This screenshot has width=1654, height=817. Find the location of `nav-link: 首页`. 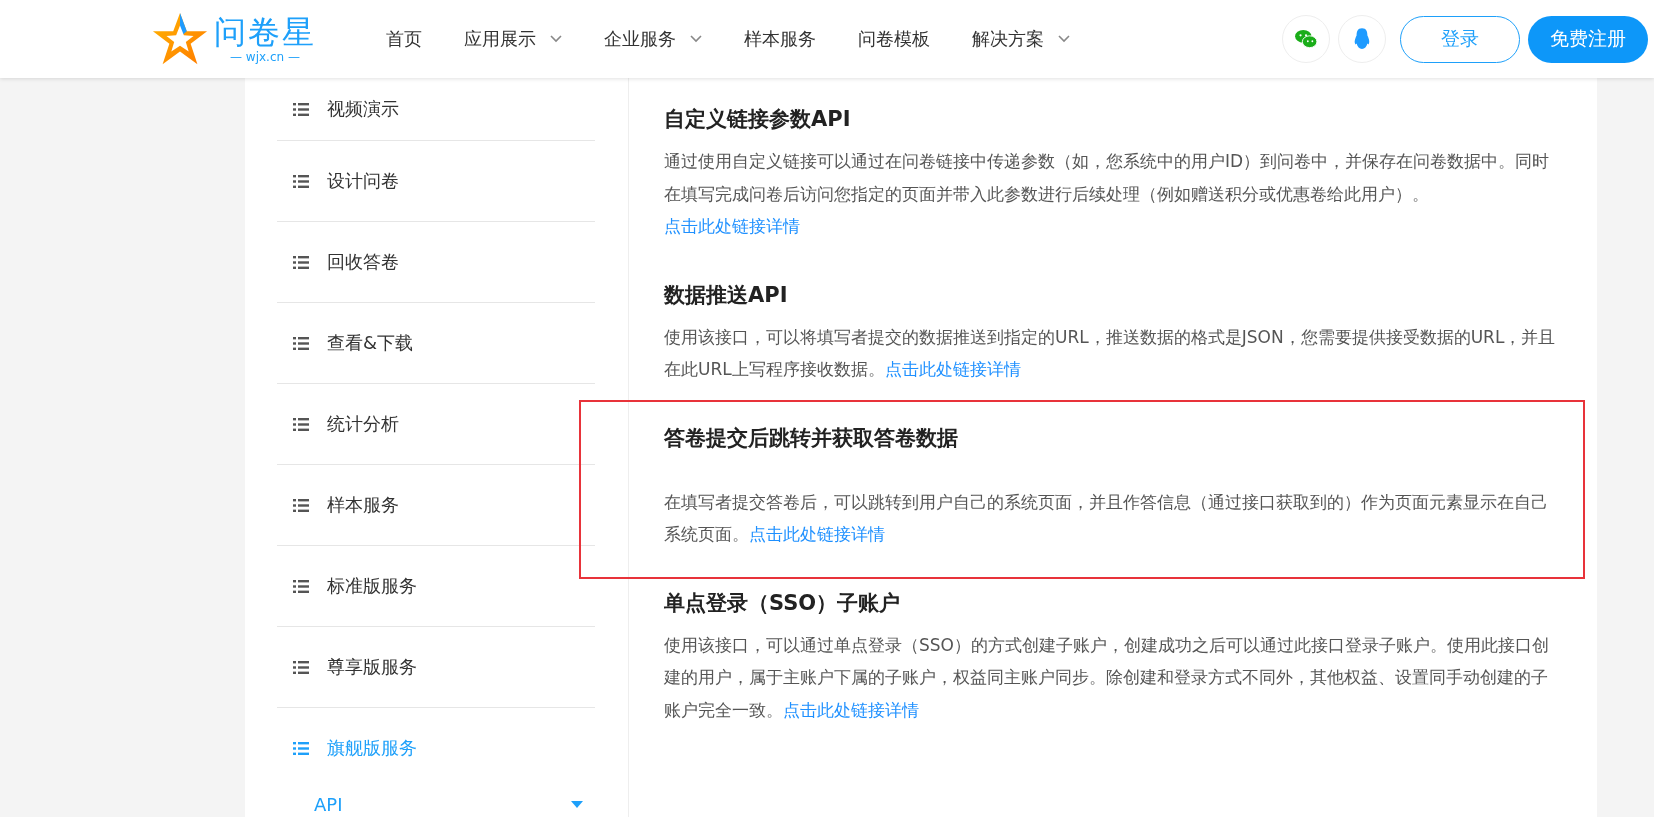

nav-link: 首页 is located at coordinates (404, 39).